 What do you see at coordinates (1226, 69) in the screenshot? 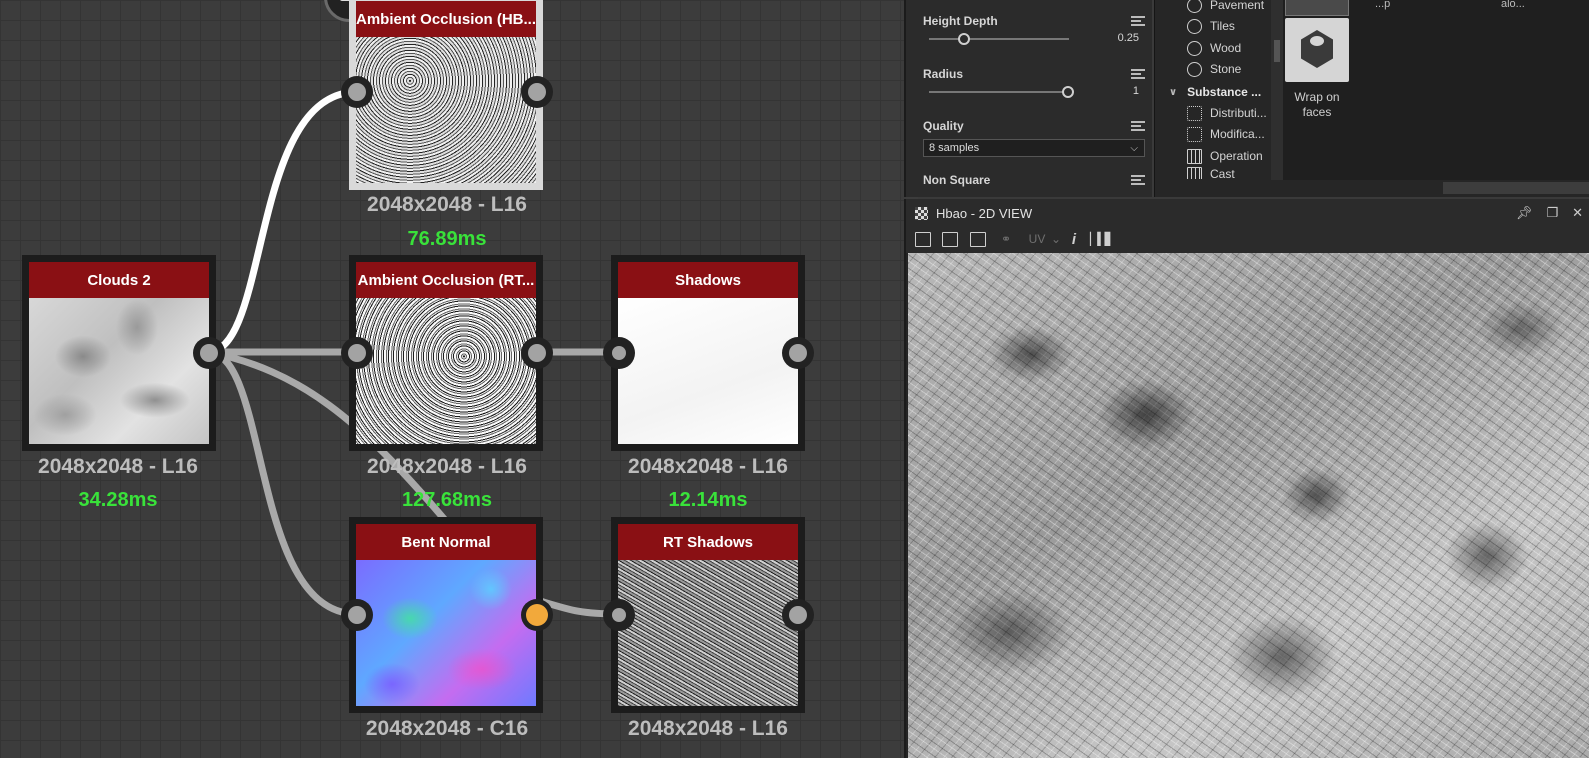
I see `library-item-label: Stone` at bounding box center [1226, 69].